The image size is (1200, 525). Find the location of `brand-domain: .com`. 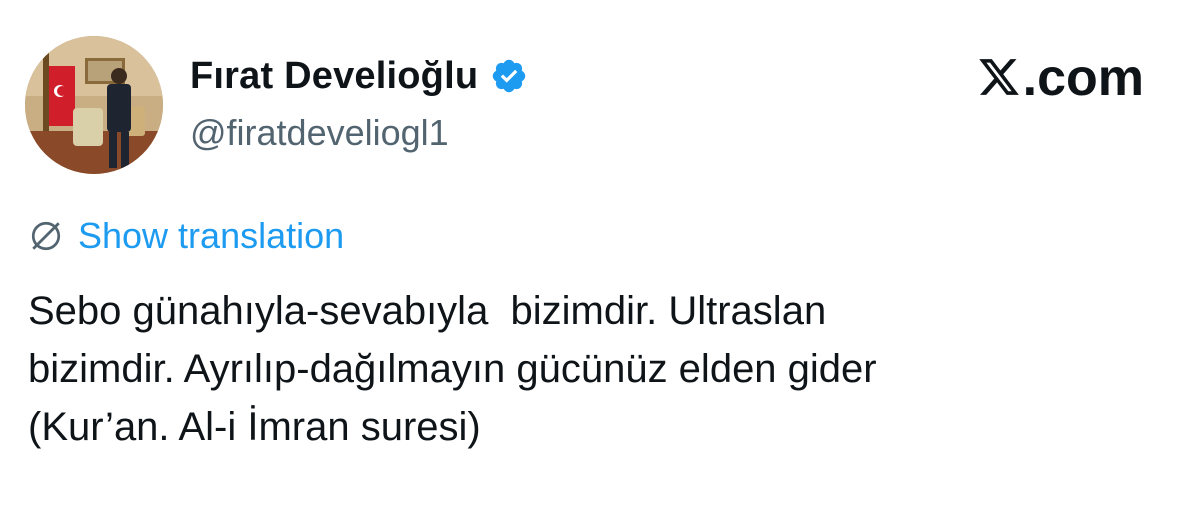

brand-domain: .com is located at coordinates (1083, 78).